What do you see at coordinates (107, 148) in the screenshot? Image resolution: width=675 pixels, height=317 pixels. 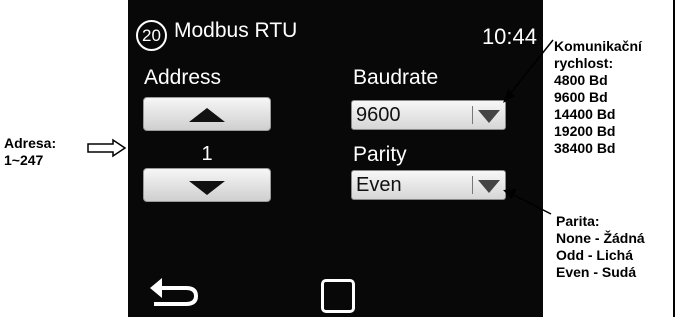 I see `address-callout-arrow` at bounding box center [107, 148].